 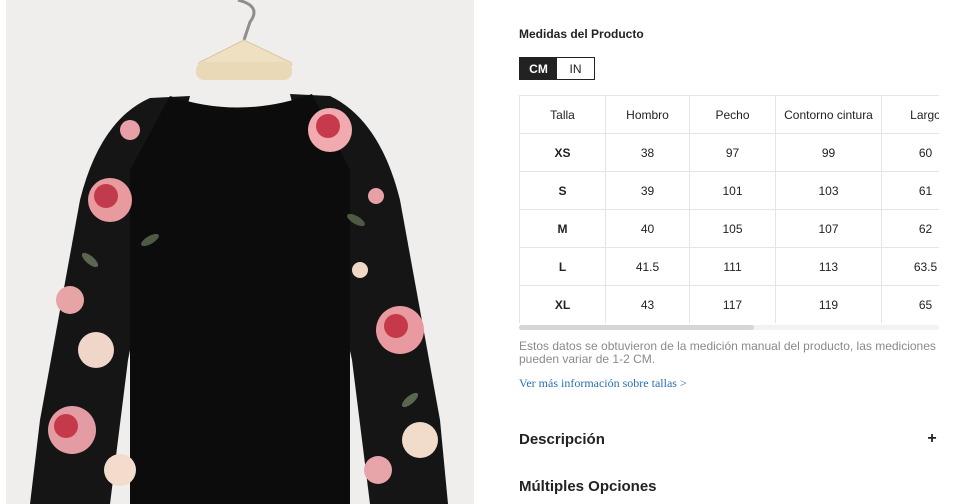 I want to click on table-cell: 111, so click(x=732, y=266).